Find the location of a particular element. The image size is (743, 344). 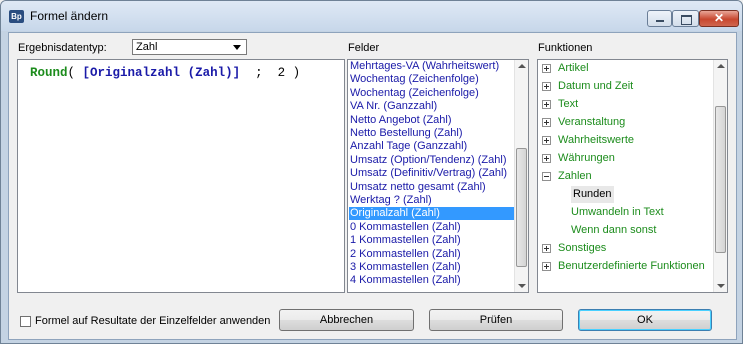

result-type-select: Zahl is located at coordinates (189, 47).